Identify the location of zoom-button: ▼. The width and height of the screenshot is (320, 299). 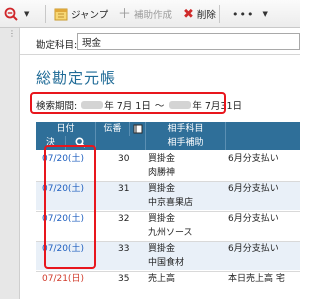
(16, 14).